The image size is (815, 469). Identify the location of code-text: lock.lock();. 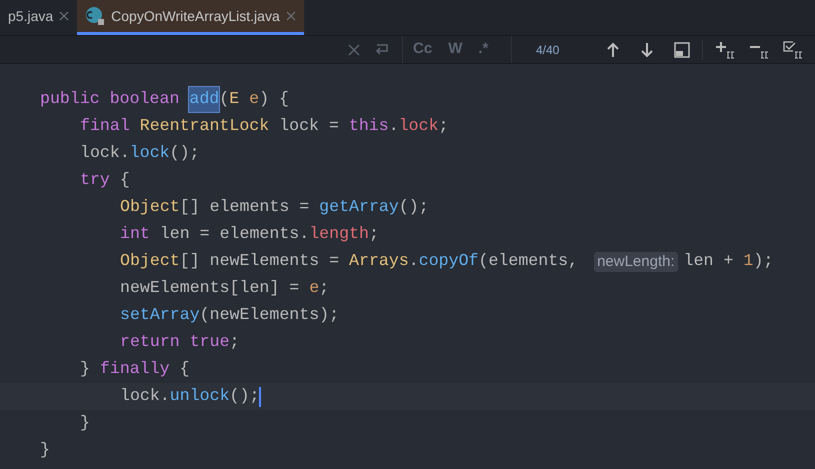
(140, 153).